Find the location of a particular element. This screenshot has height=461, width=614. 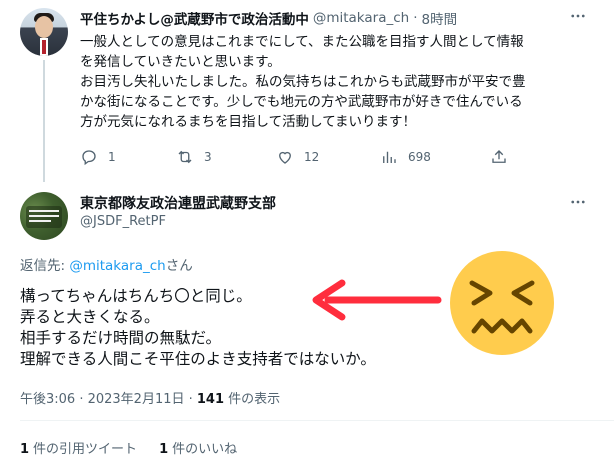

tweet-header: 平住ちかよし@武蔵野市で政治活動中 @mitakara_ch · 8時間 is located at coordinates (268, 18).